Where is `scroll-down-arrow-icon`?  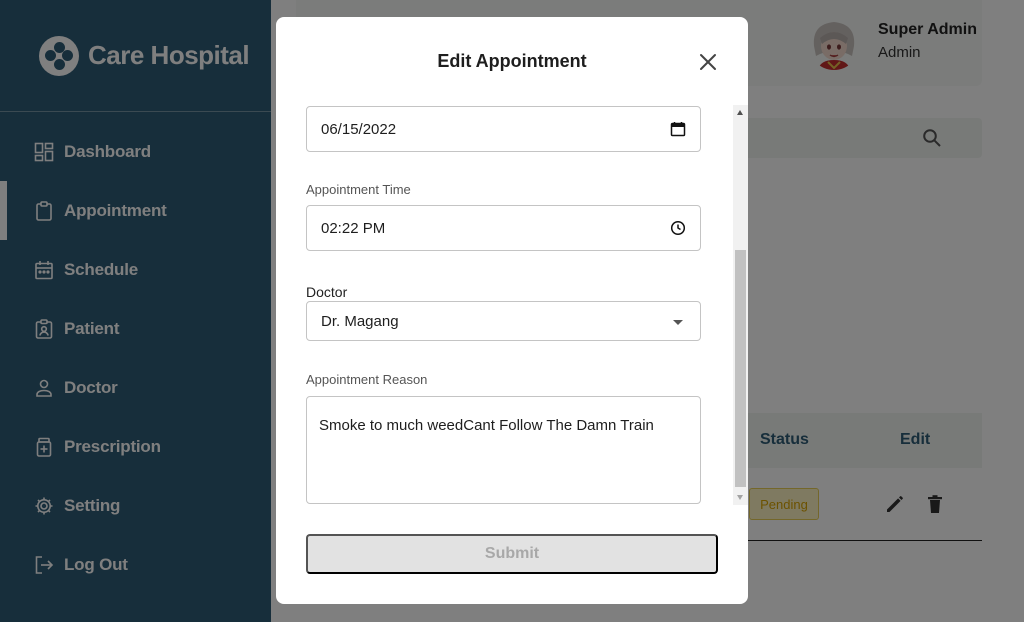 scroll-down-arrow-icon is located at coordinates (740, 497).